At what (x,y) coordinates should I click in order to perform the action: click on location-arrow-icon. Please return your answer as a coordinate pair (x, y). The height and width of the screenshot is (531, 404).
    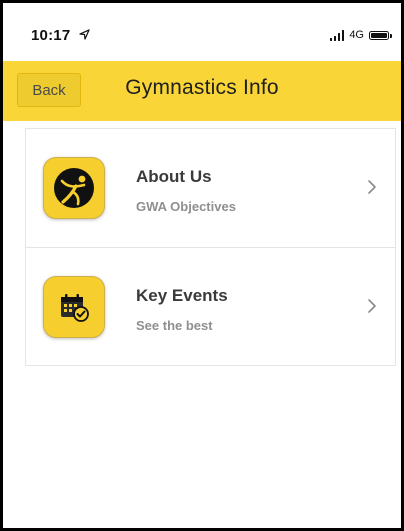
    Looking at the image, I should click on (84, 34).